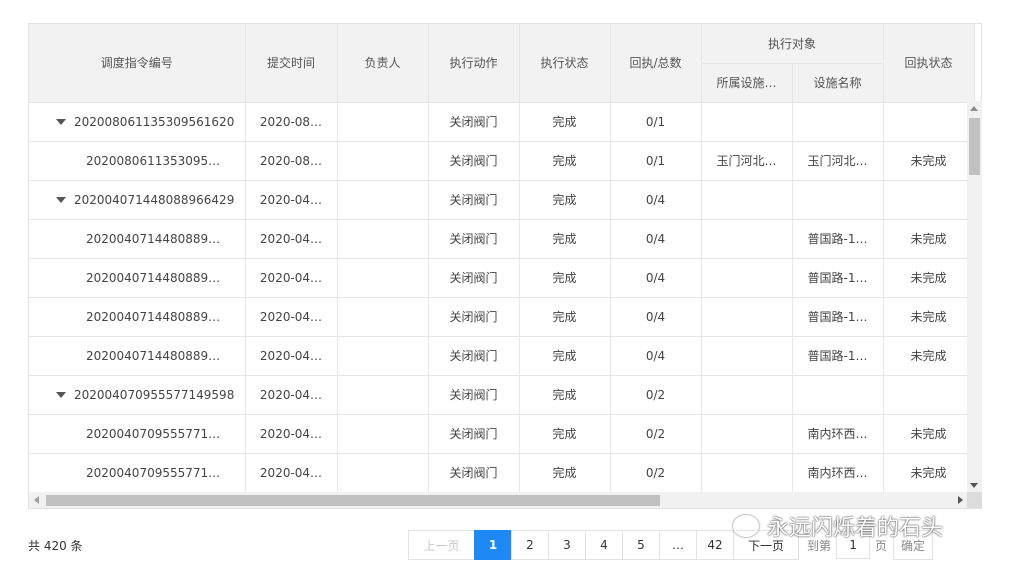 The image size is (1010, 570). What do you see at coordinates (383, 63) in the screenshot?
I see `header-owner: 负责人` at bounding box center [383, 63].